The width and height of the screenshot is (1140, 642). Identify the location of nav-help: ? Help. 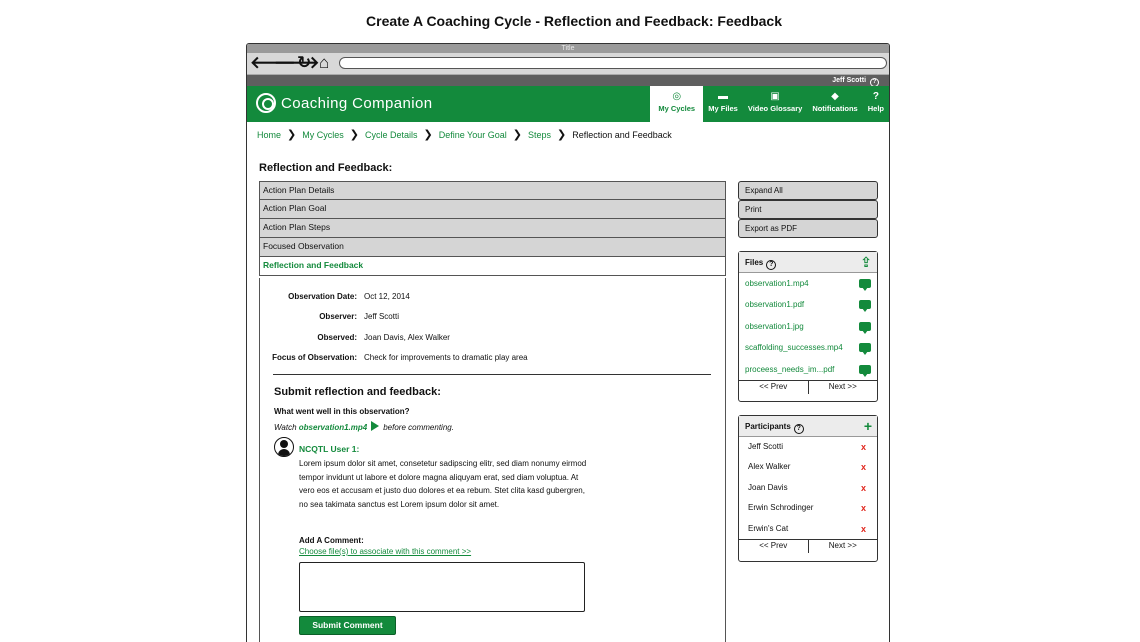
(876, 104).